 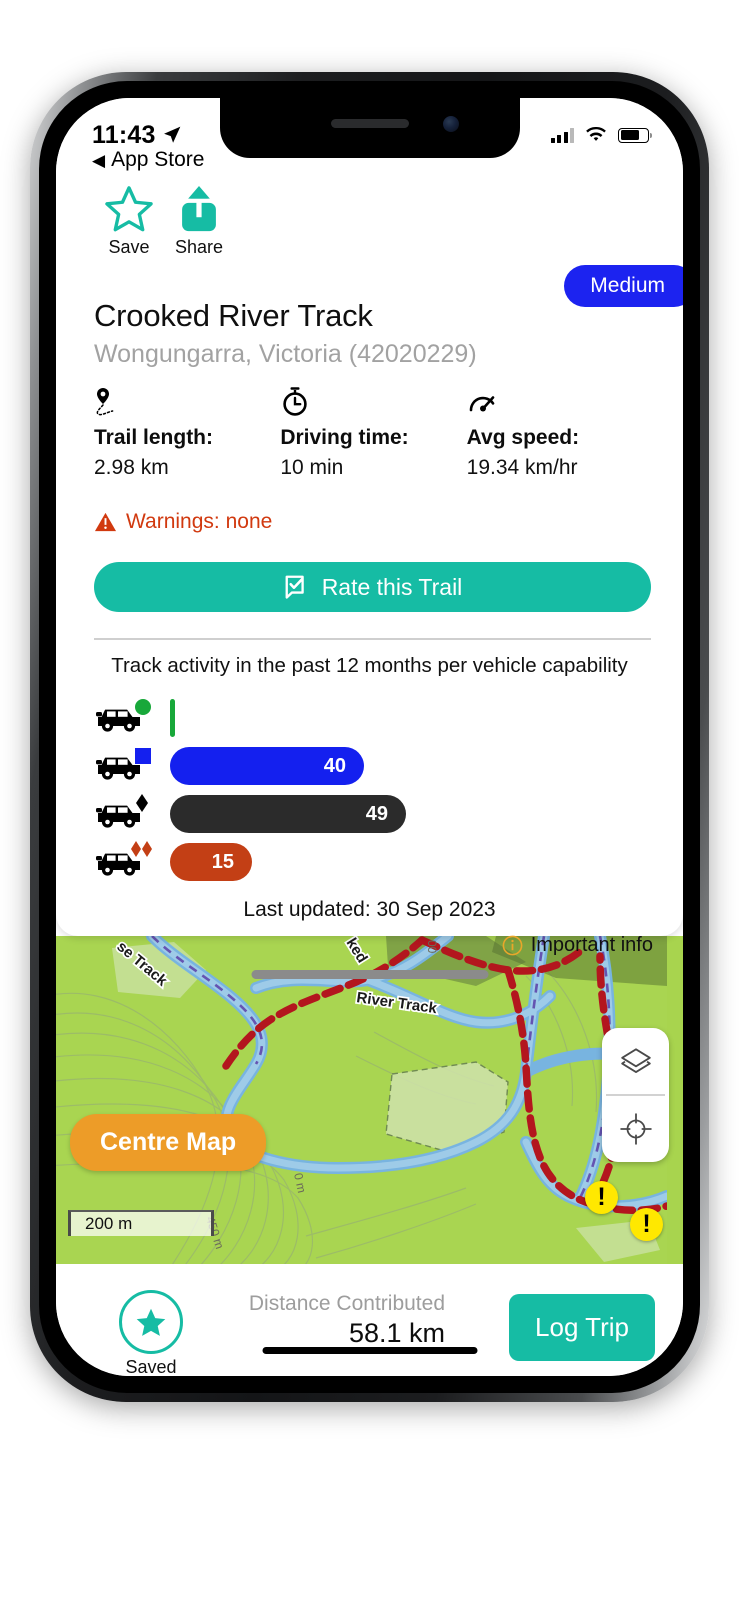 What do you see at coordinates (512, 945) in the screenshot?
I see `info-circle-icon` at bounding box center [512, 945].